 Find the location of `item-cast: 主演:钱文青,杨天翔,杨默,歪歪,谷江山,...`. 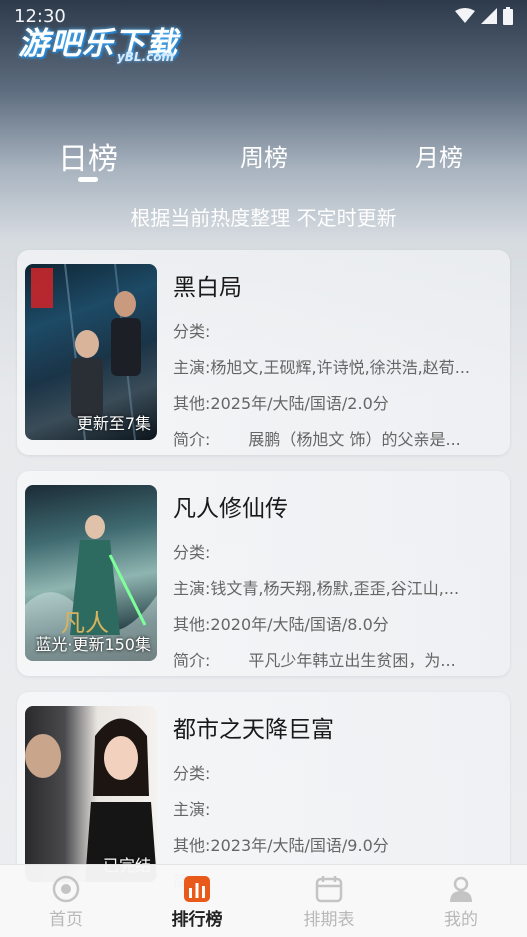

item-cast: 主演:钱文青,杨天翔,杨默,歪歪,谷江山,... is located at coordinates (336, 589).